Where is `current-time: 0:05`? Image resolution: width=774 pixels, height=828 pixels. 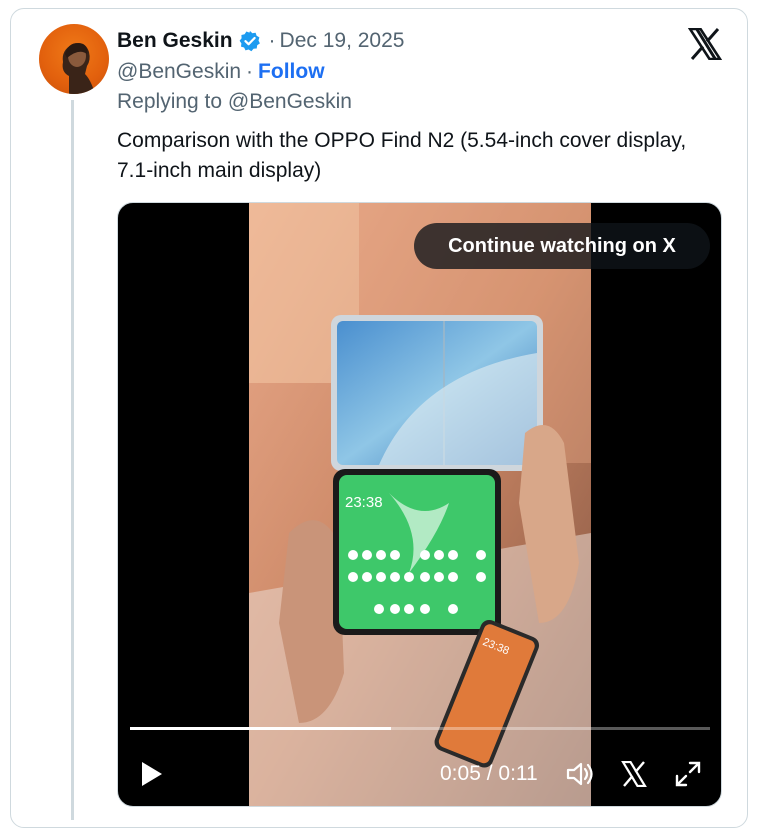
current-time: 0:05 is located at coordinates (460, 773).